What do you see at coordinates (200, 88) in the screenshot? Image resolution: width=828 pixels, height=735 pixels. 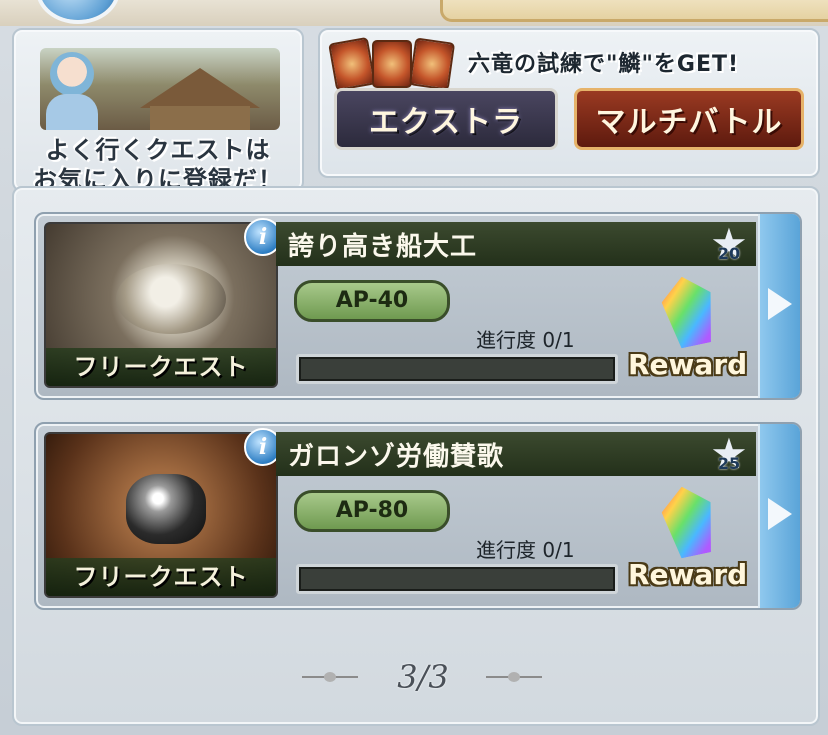 I see `house-roof` at bounding box center [200, 88].